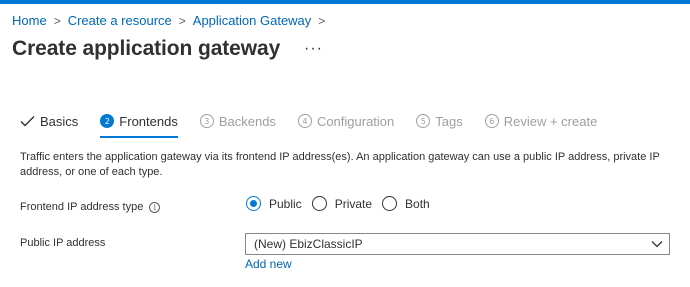 Image resolution: width=690 pixels, height=287 pixels. I want to click on frontend-ip-type-radio-group: Public Private Both, so click(343, 203).